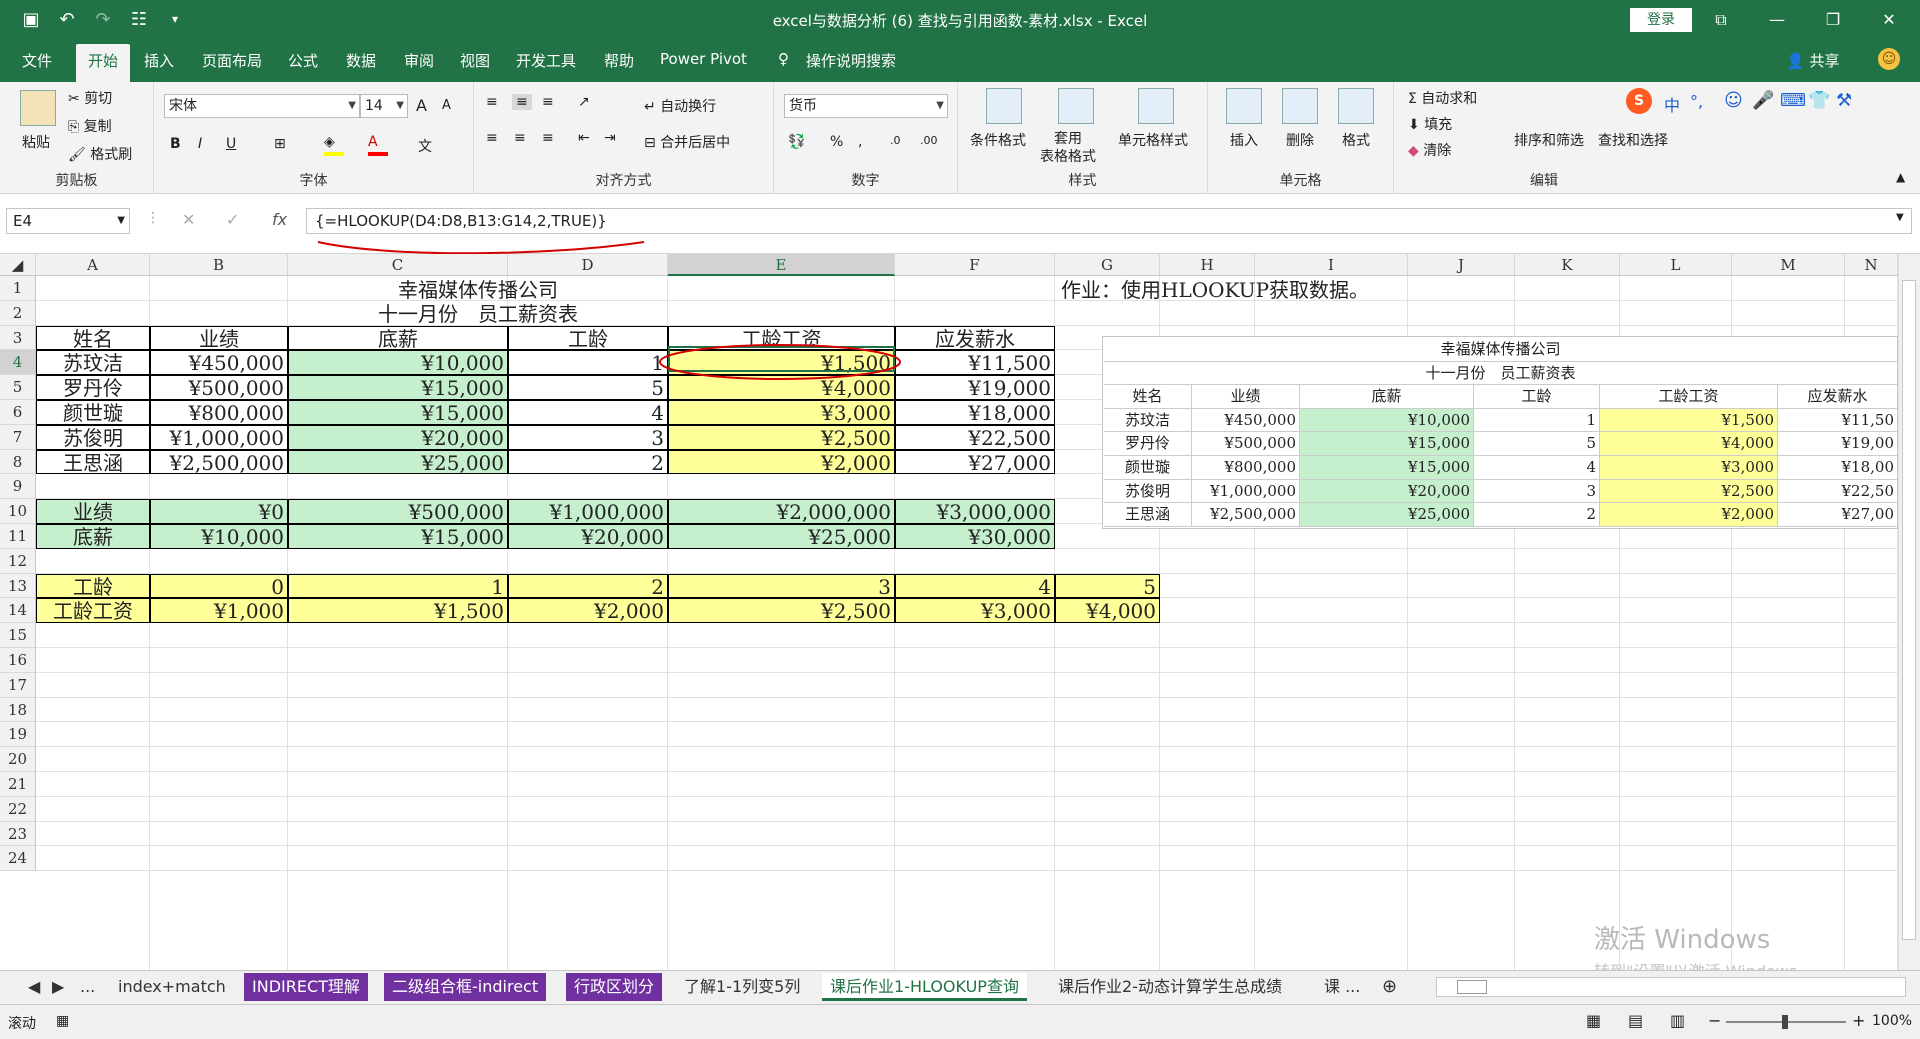 The image size is (1920, 1039). I want to click on lookup-seniority-cell: 3, so click(781, 586).